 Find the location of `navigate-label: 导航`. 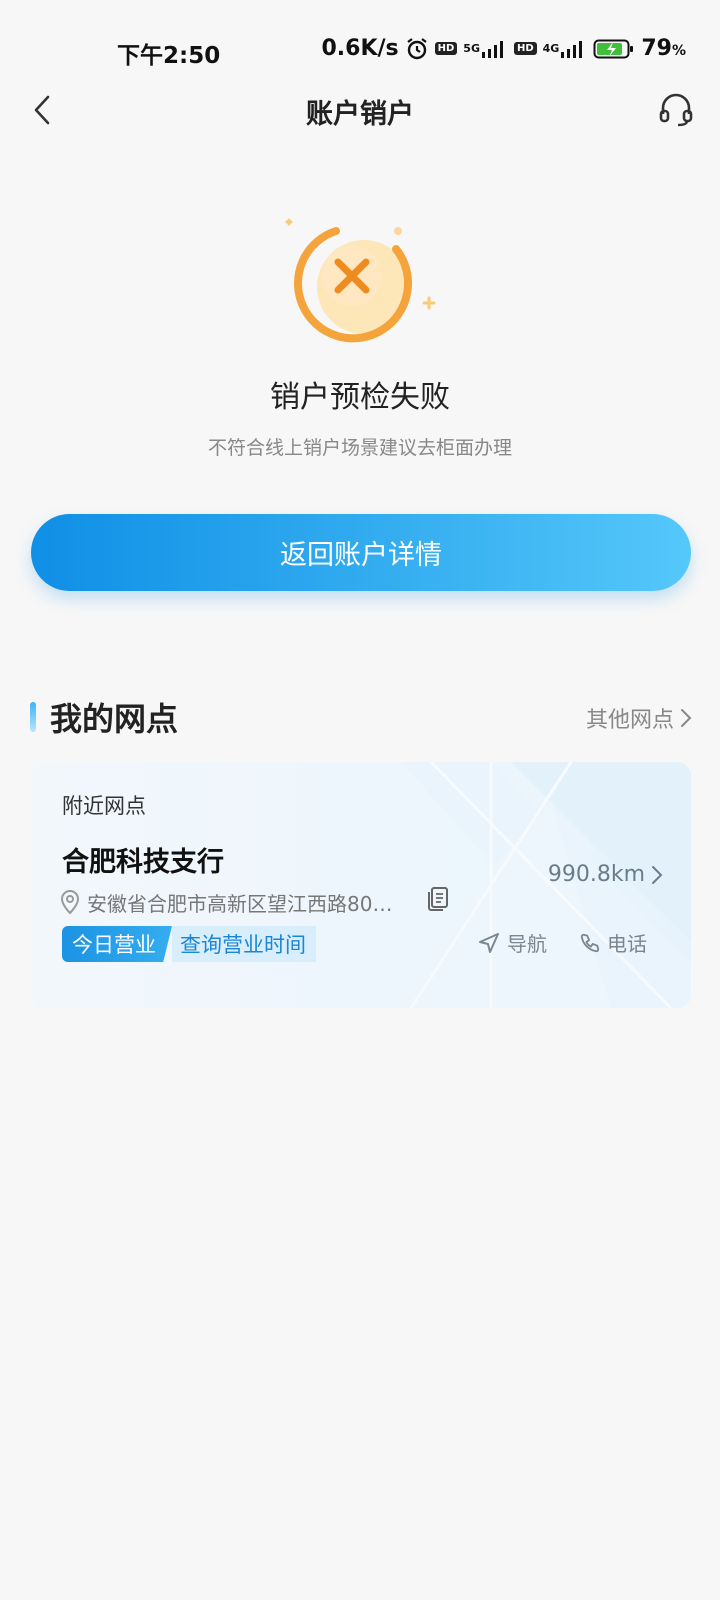

navigate-label: 导航 is located at coordinates (527, 944).